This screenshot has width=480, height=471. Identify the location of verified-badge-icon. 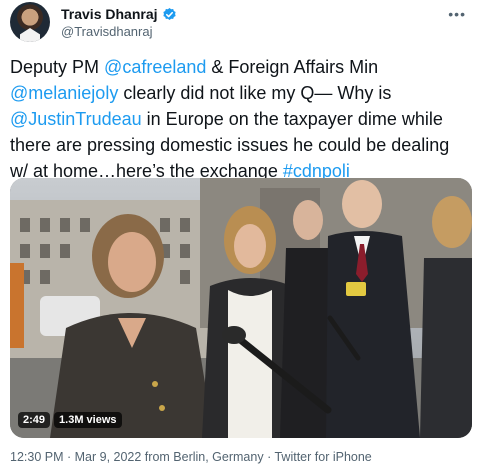
(169, 14).